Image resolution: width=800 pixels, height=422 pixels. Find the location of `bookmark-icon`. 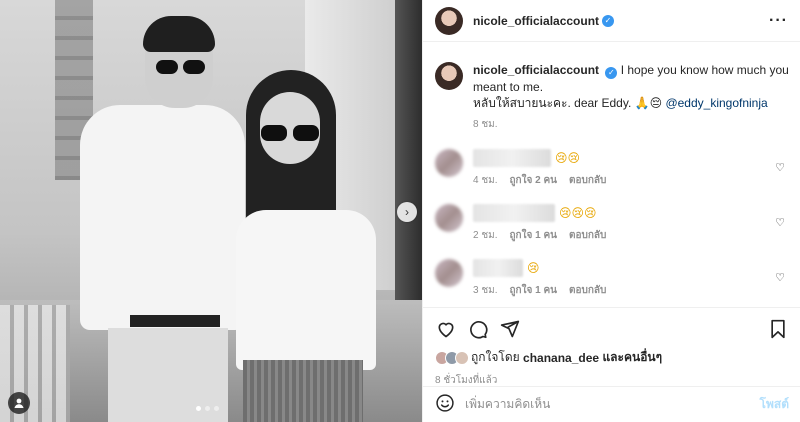

bookmark-icon is located at coordinates (778, 329).